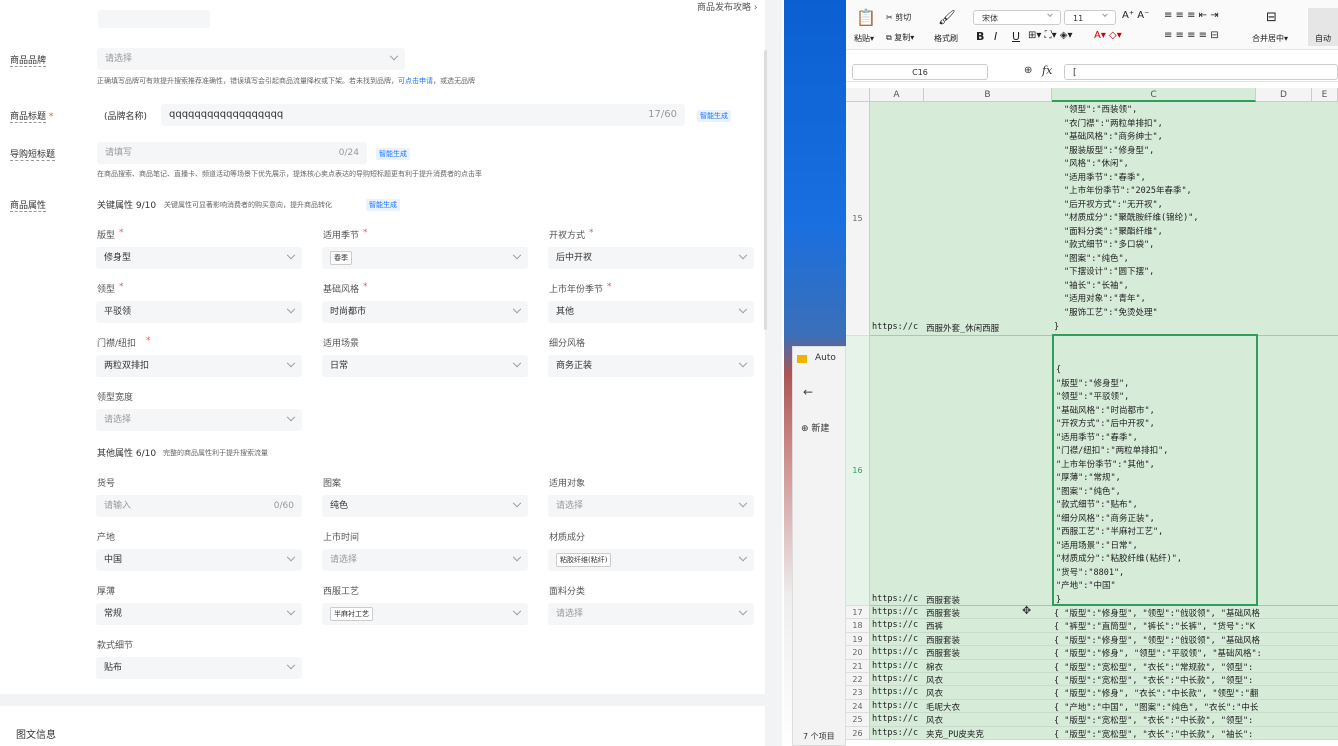 This screenshot has height=746, width=1338. What do you see at coordinates (858, 680) in the screenshot?
I see `row-header: 22` at bounding box center [858, 680].